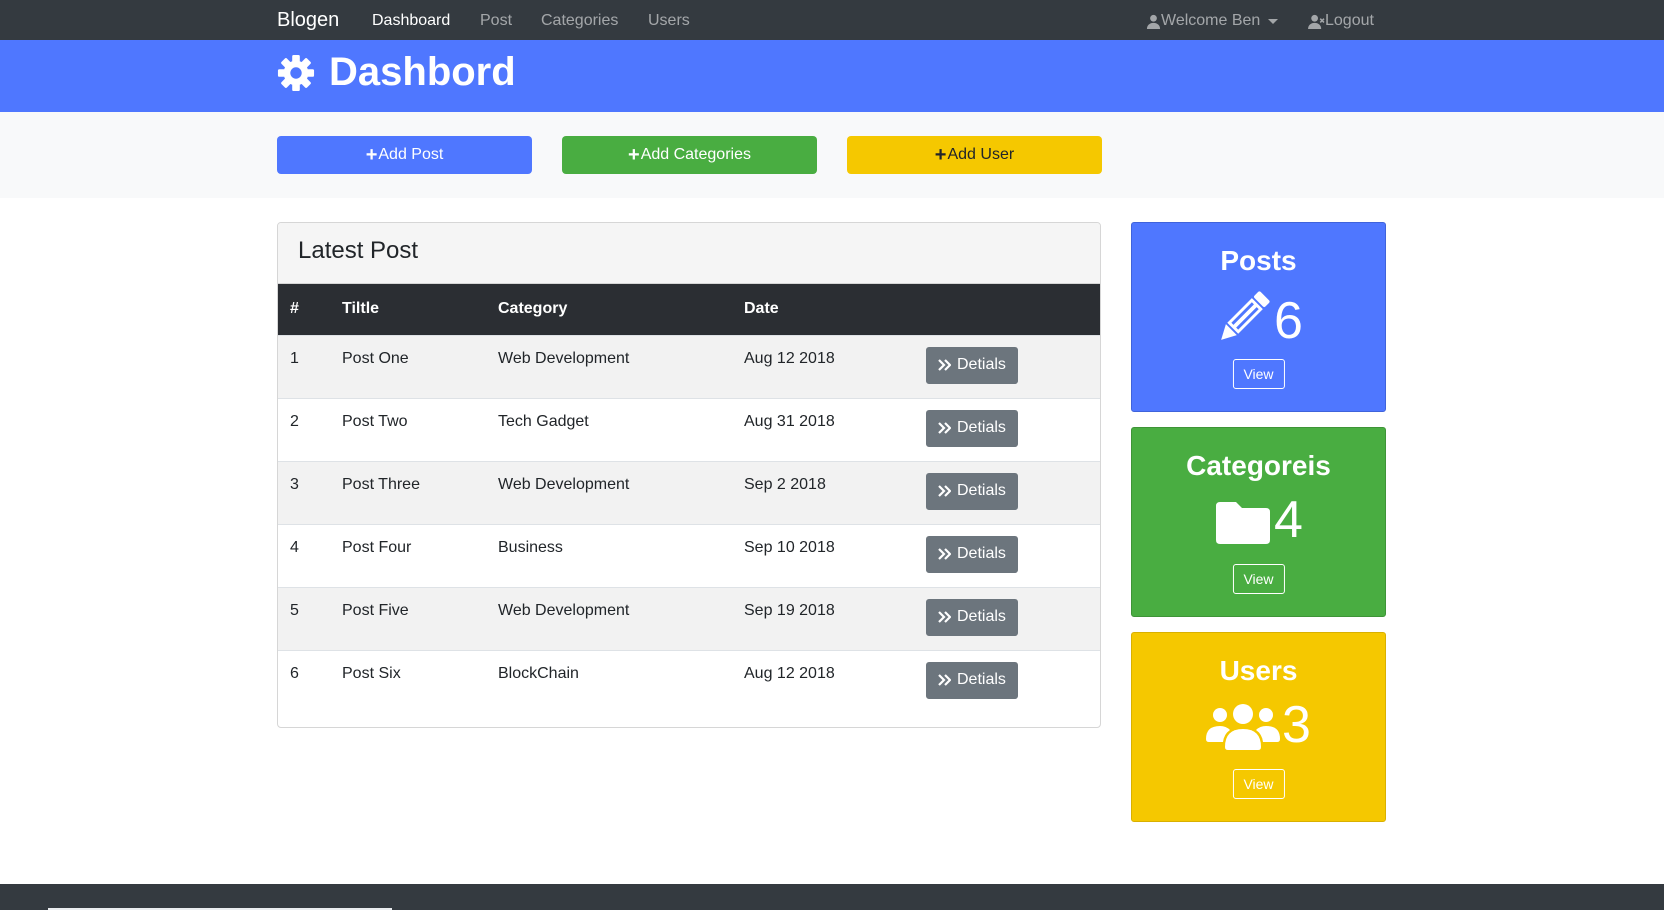 This screenshot has height=910, width=1664. Describe the element at coordinates (1288, 520) in the screenshot. I see `categories-count: 4` at that location.